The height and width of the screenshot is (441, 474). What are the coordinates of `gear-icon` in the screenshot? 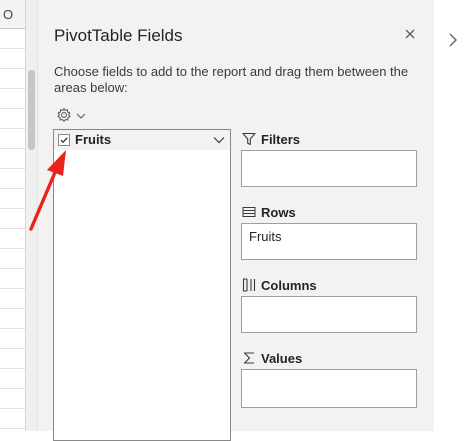 It's located at (64, 114).